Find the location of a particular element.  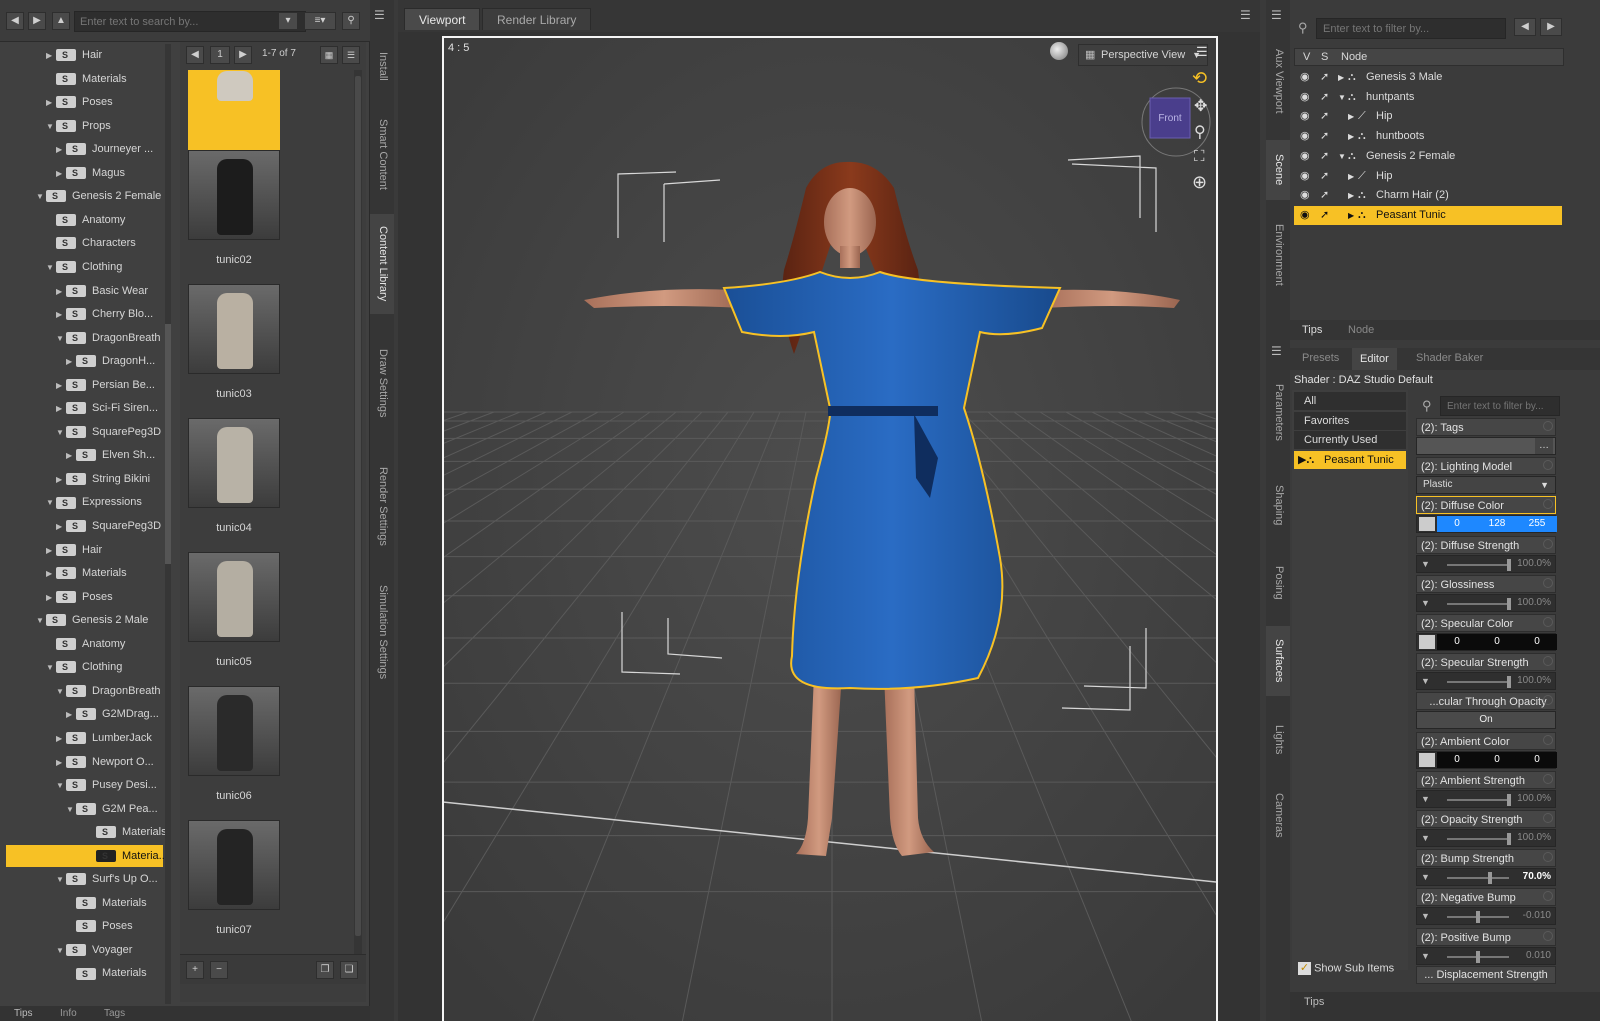

side-tab: Draw Settings is located at coordinates (382, 383).